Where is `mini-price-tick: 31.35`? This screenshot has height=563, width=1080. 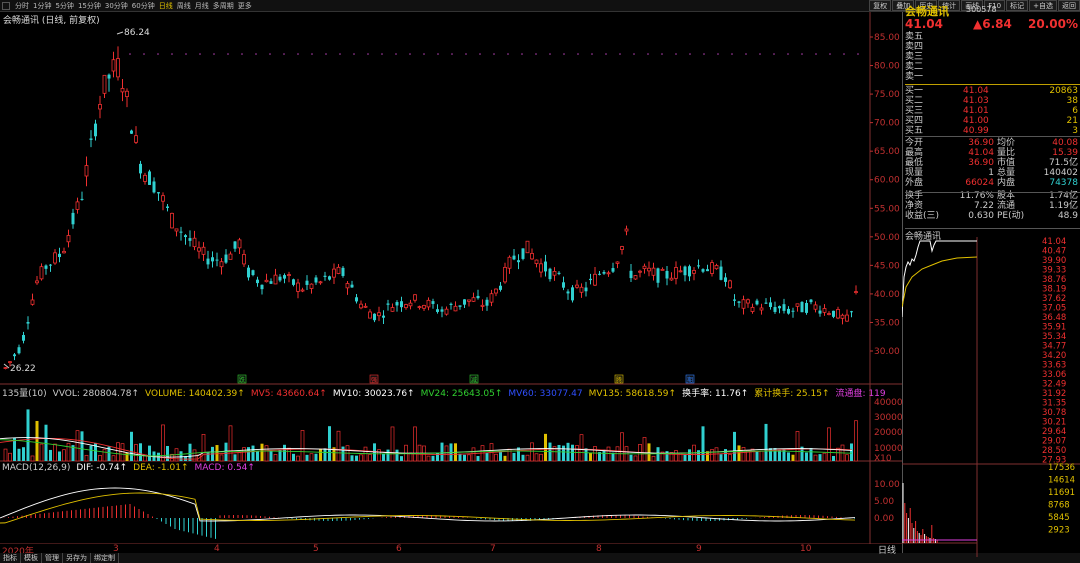
mini-price-tick: 31.35 is located at coordinates (1054, 404).